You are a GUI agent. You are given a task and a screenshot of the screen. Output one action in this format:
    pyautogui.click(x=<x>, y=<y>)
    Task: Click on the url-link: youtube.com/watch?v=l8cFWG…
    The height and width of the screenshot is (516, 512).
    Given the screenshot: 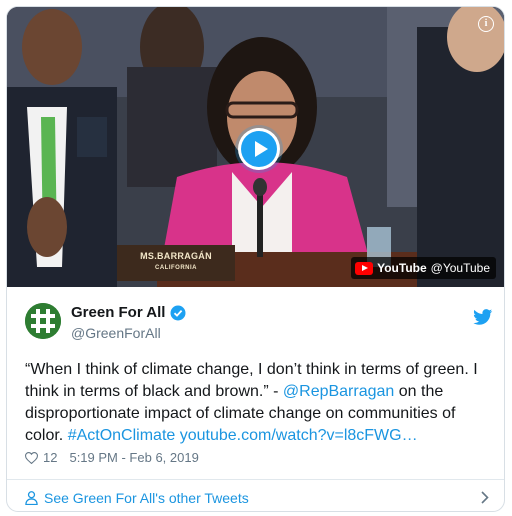 What is the action you would take?
    pyautogui.click(x=299, y=435)
    